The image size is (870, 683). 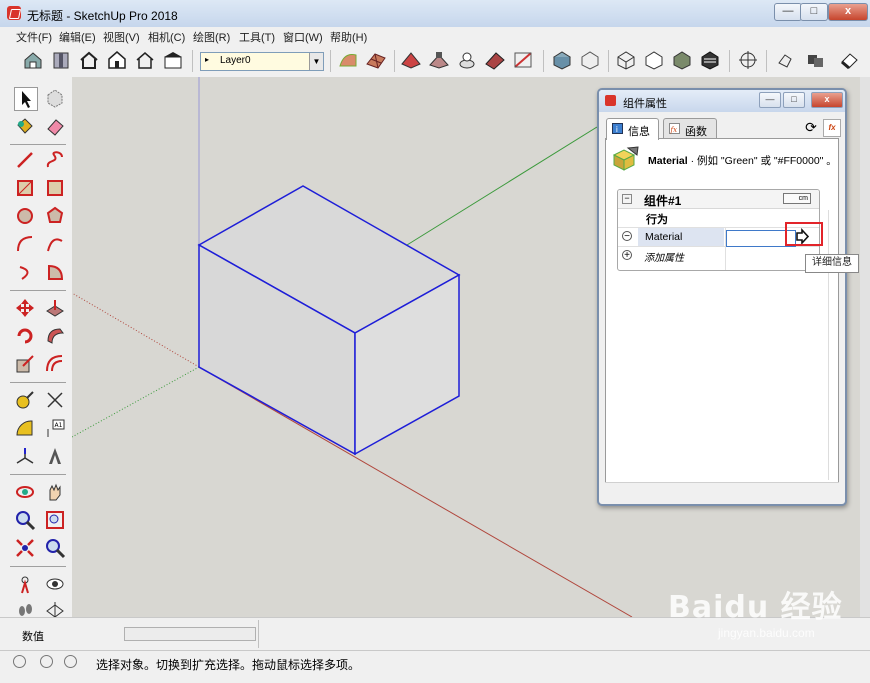 What do you see at coordinates (19, 661) in the screenshot?
I see `geolocation-icon` at bounding box center [19, 661].